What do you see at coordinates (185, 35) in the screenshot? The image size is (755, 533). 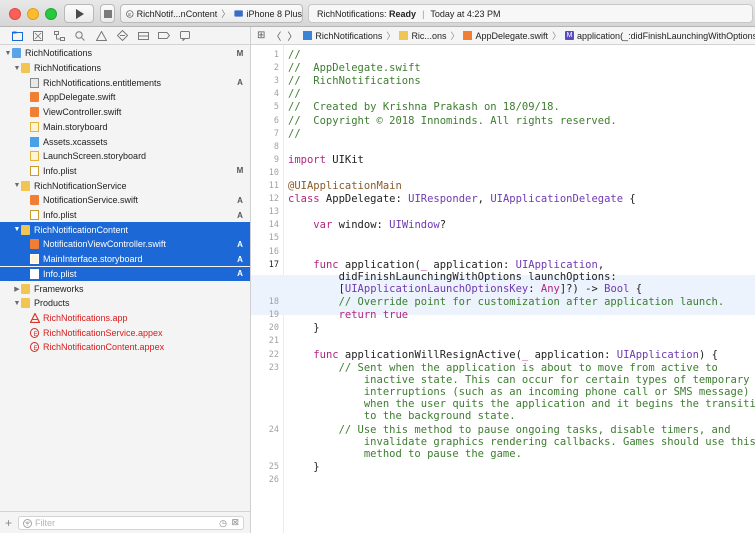 I see `report-navigator-tab-icon` at bounding box center [185, 35].